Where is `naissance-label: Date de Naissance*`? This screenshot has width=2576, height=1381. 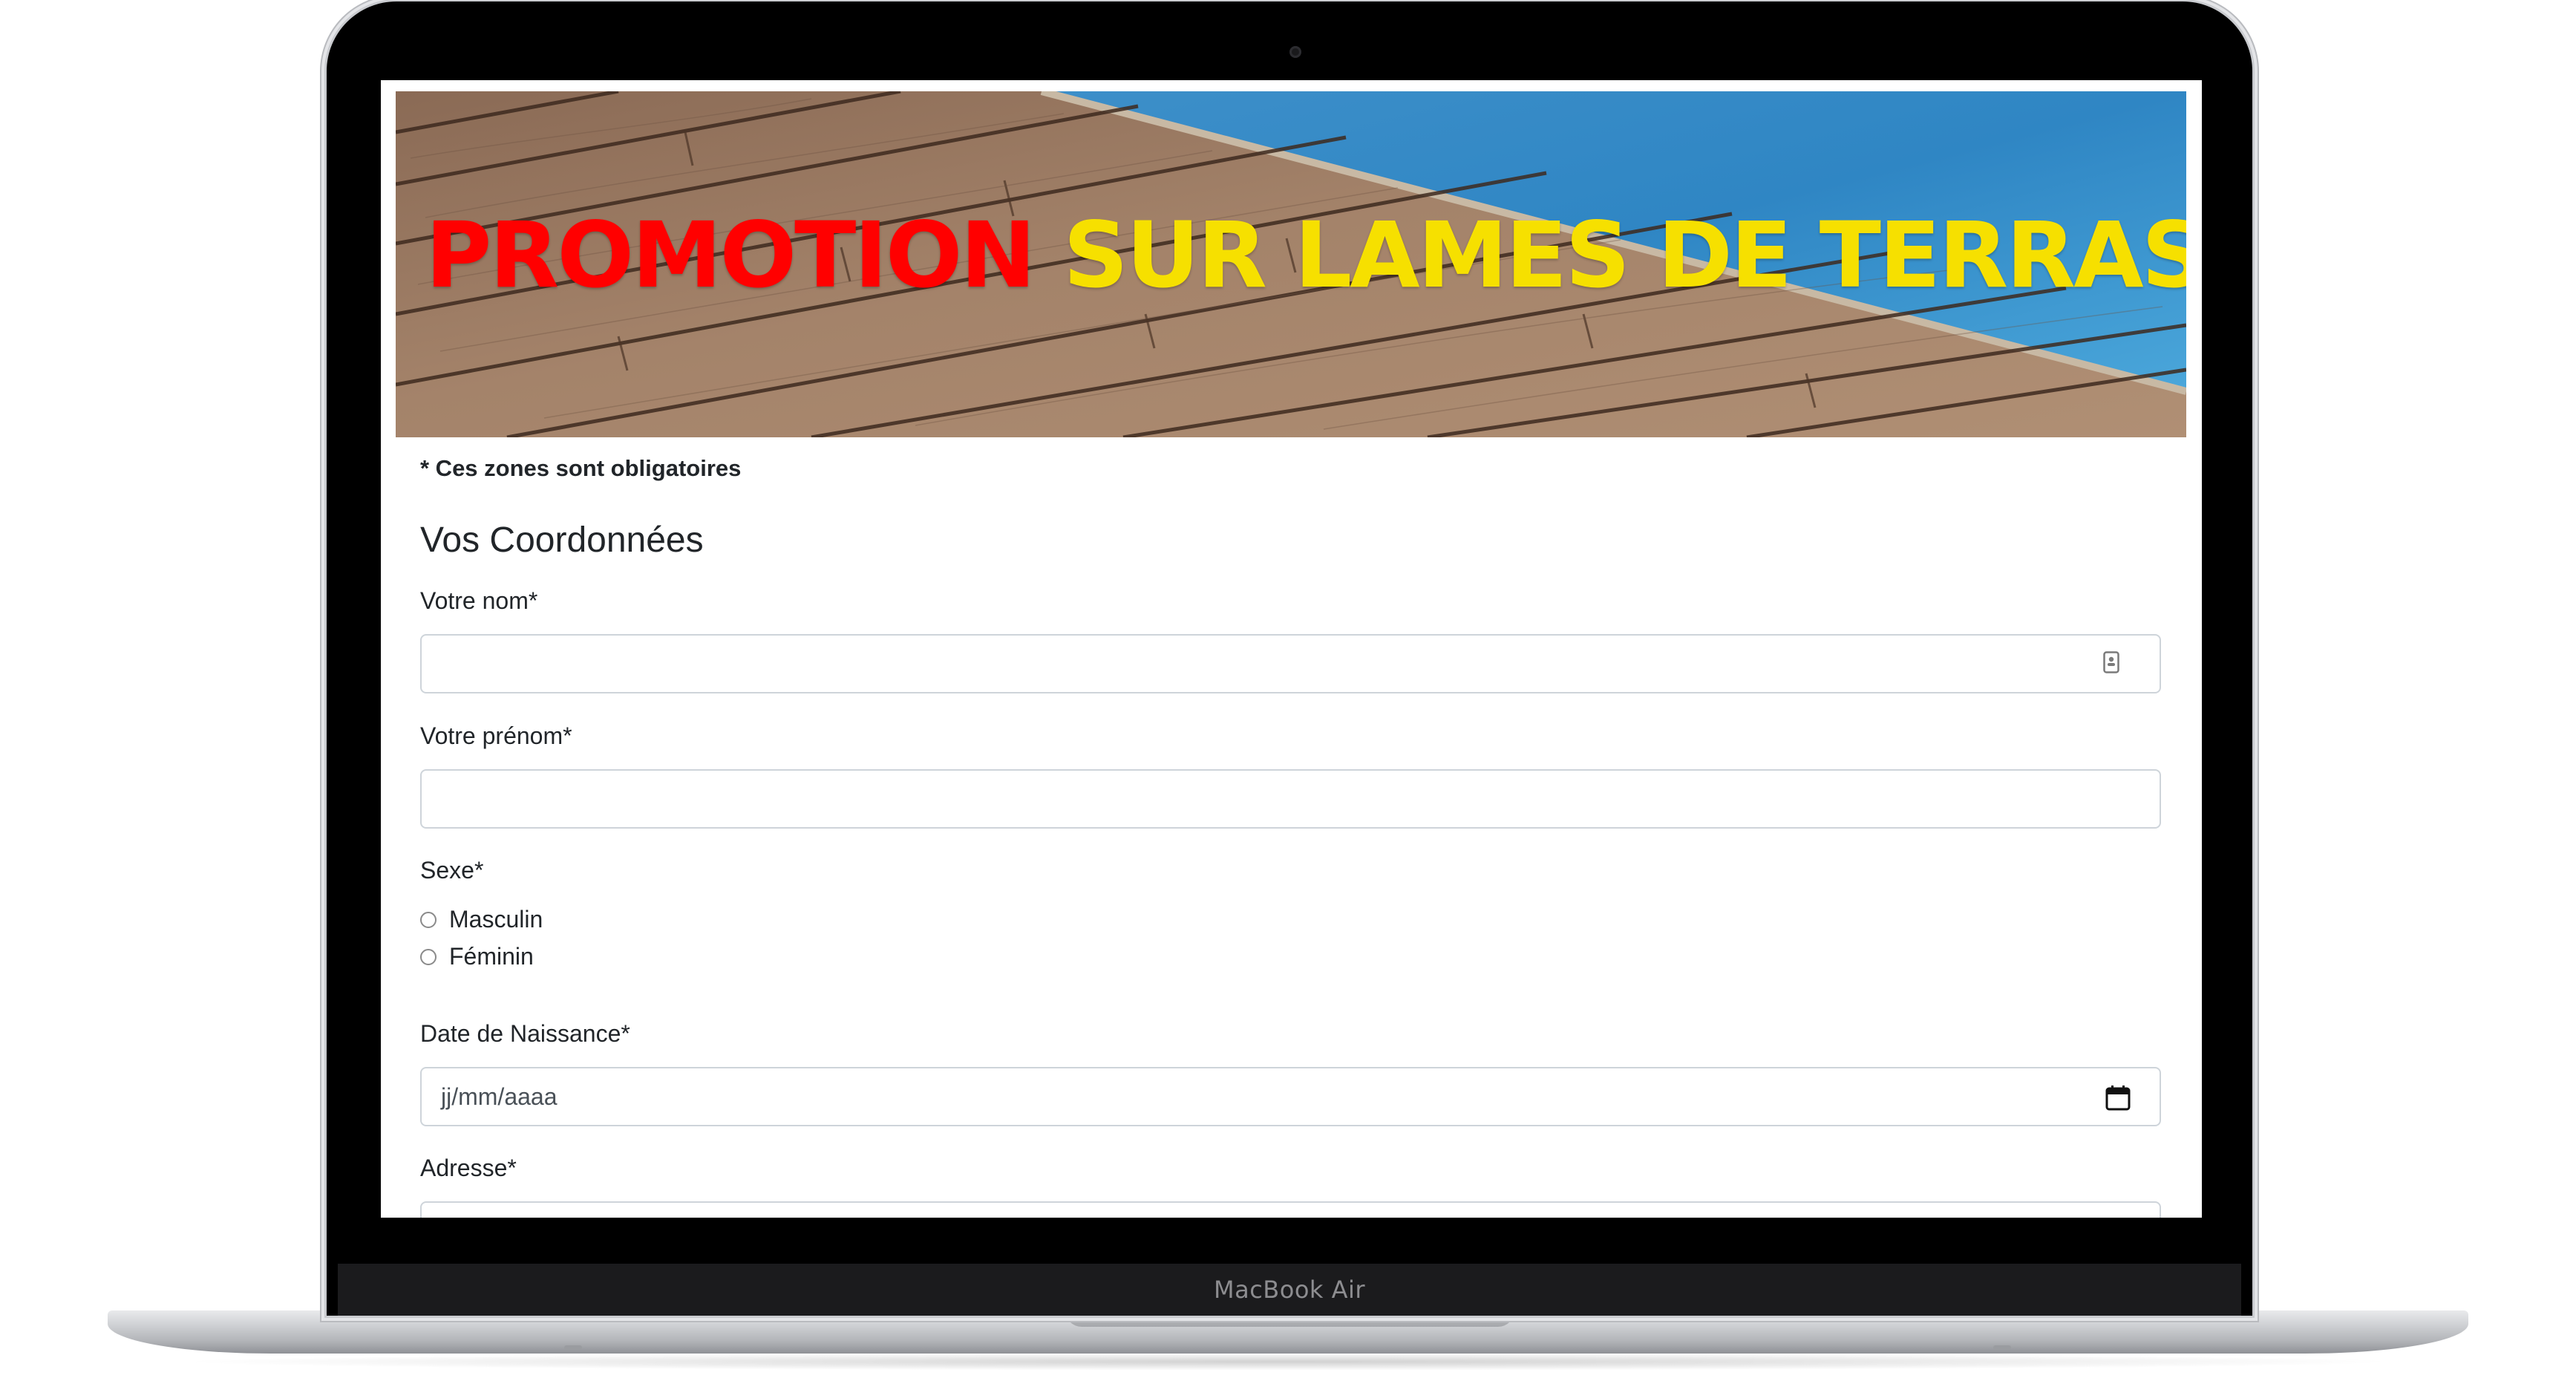 naissance-label: Date de Naissance* is located at coordinates (525, 1033).